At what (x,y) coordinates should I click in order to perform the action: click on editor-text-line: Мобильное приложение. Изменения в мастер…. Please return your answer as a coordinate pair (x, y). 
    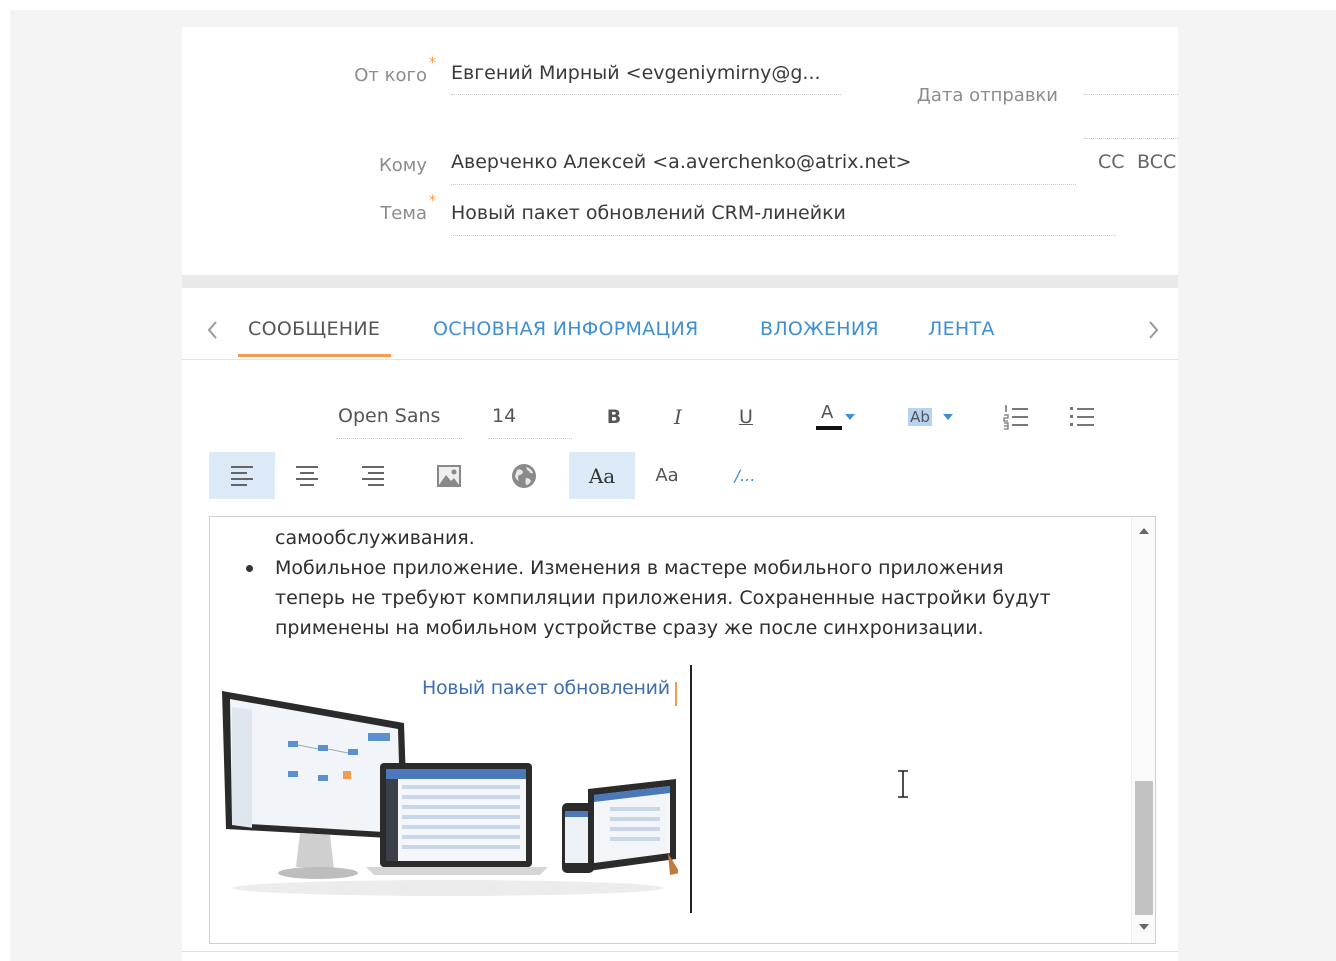
    Looking at the image, I should click on (639, 568).